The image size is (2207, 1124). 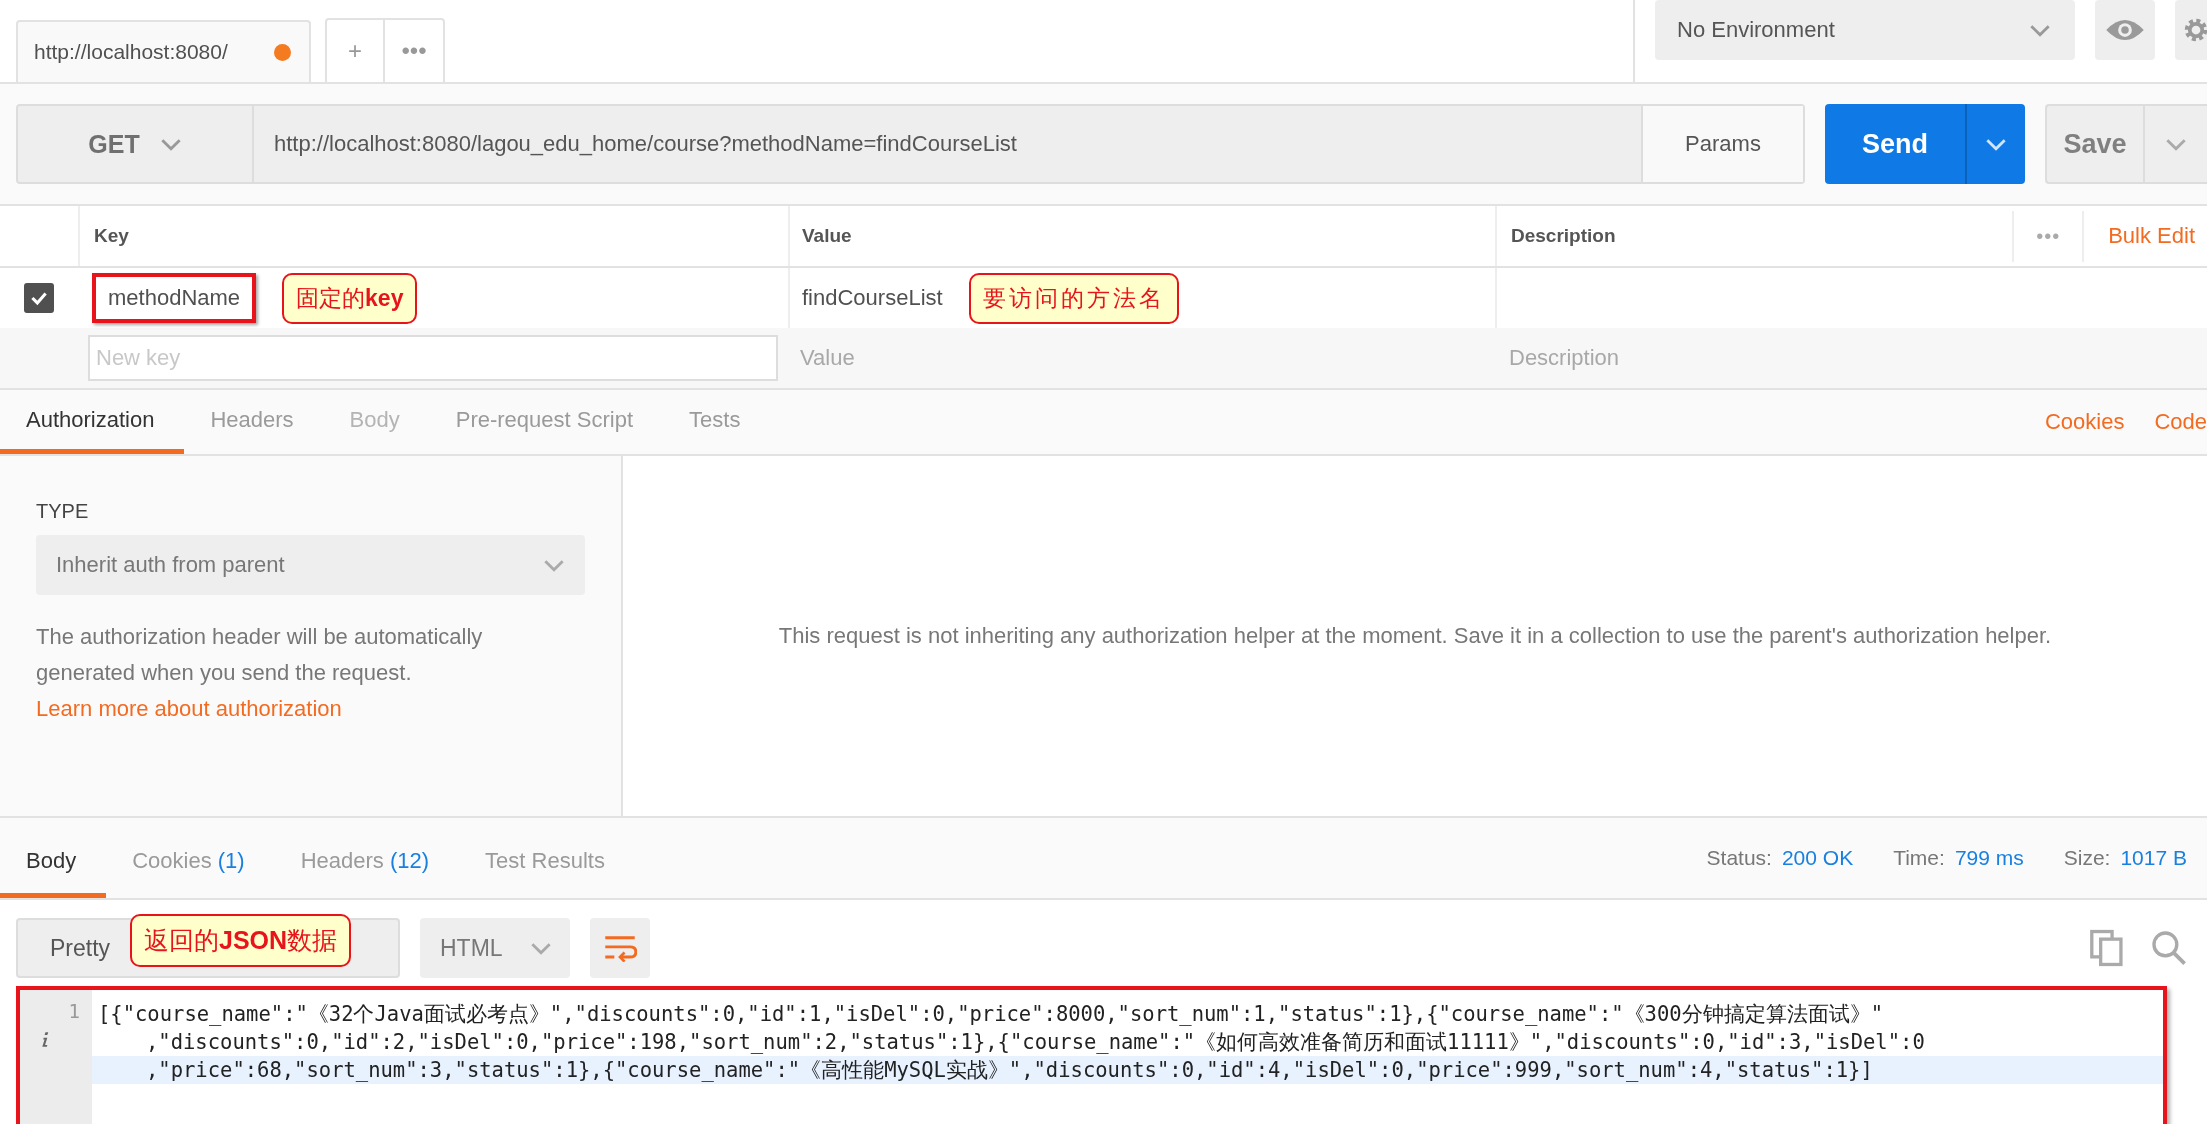 I want to click on meta-label: Size:, so click(x=2087, y=858).